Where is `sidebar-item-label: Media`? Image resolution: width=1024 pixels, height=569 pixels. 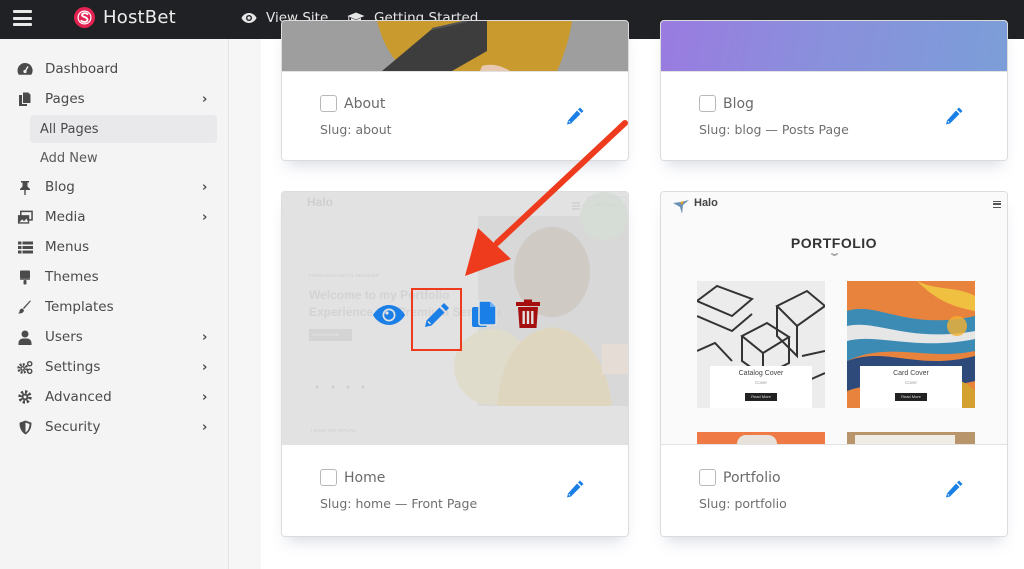
sidebar-item-label: Media is located at coordinates (65, 217).